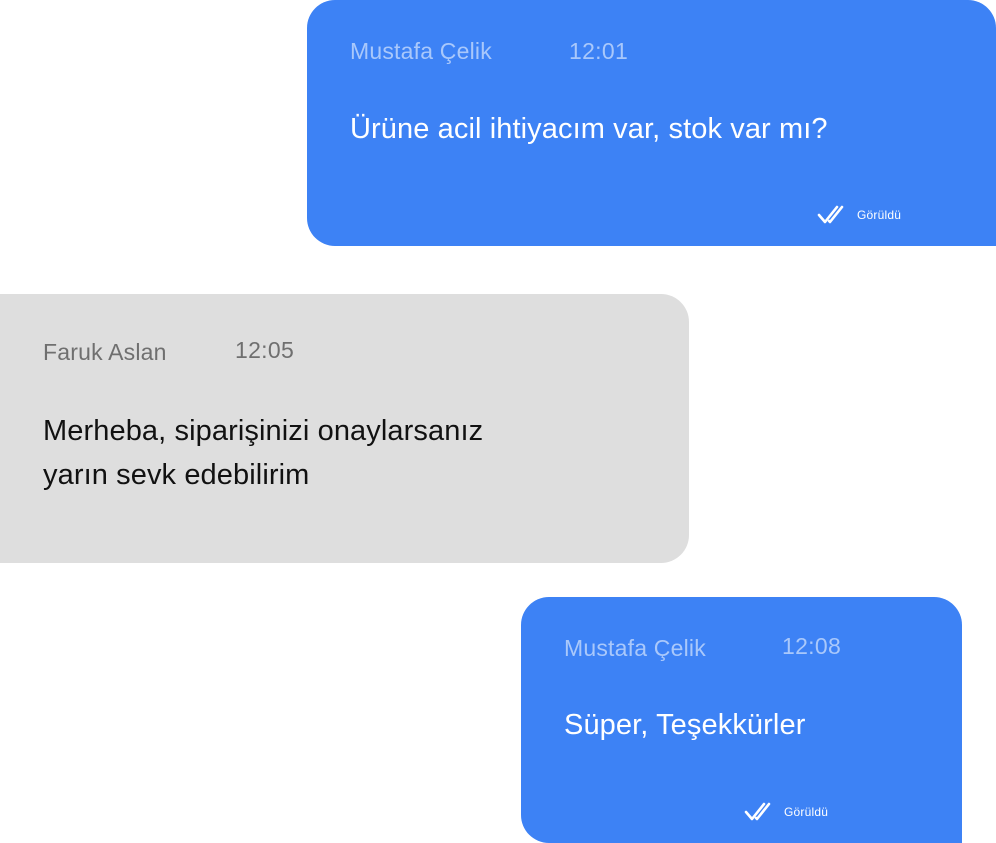  What do you see at coordinates (599, 51) in the screenshot?
I see `message-time: 12:01` at bounding box center [599, 51].